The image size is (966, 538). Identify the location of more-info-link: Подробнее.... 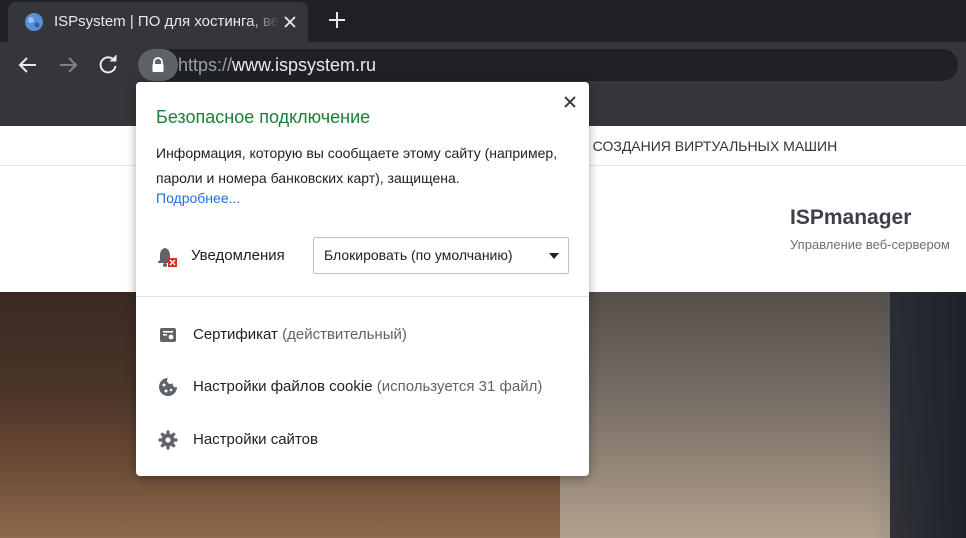
(198, 198).